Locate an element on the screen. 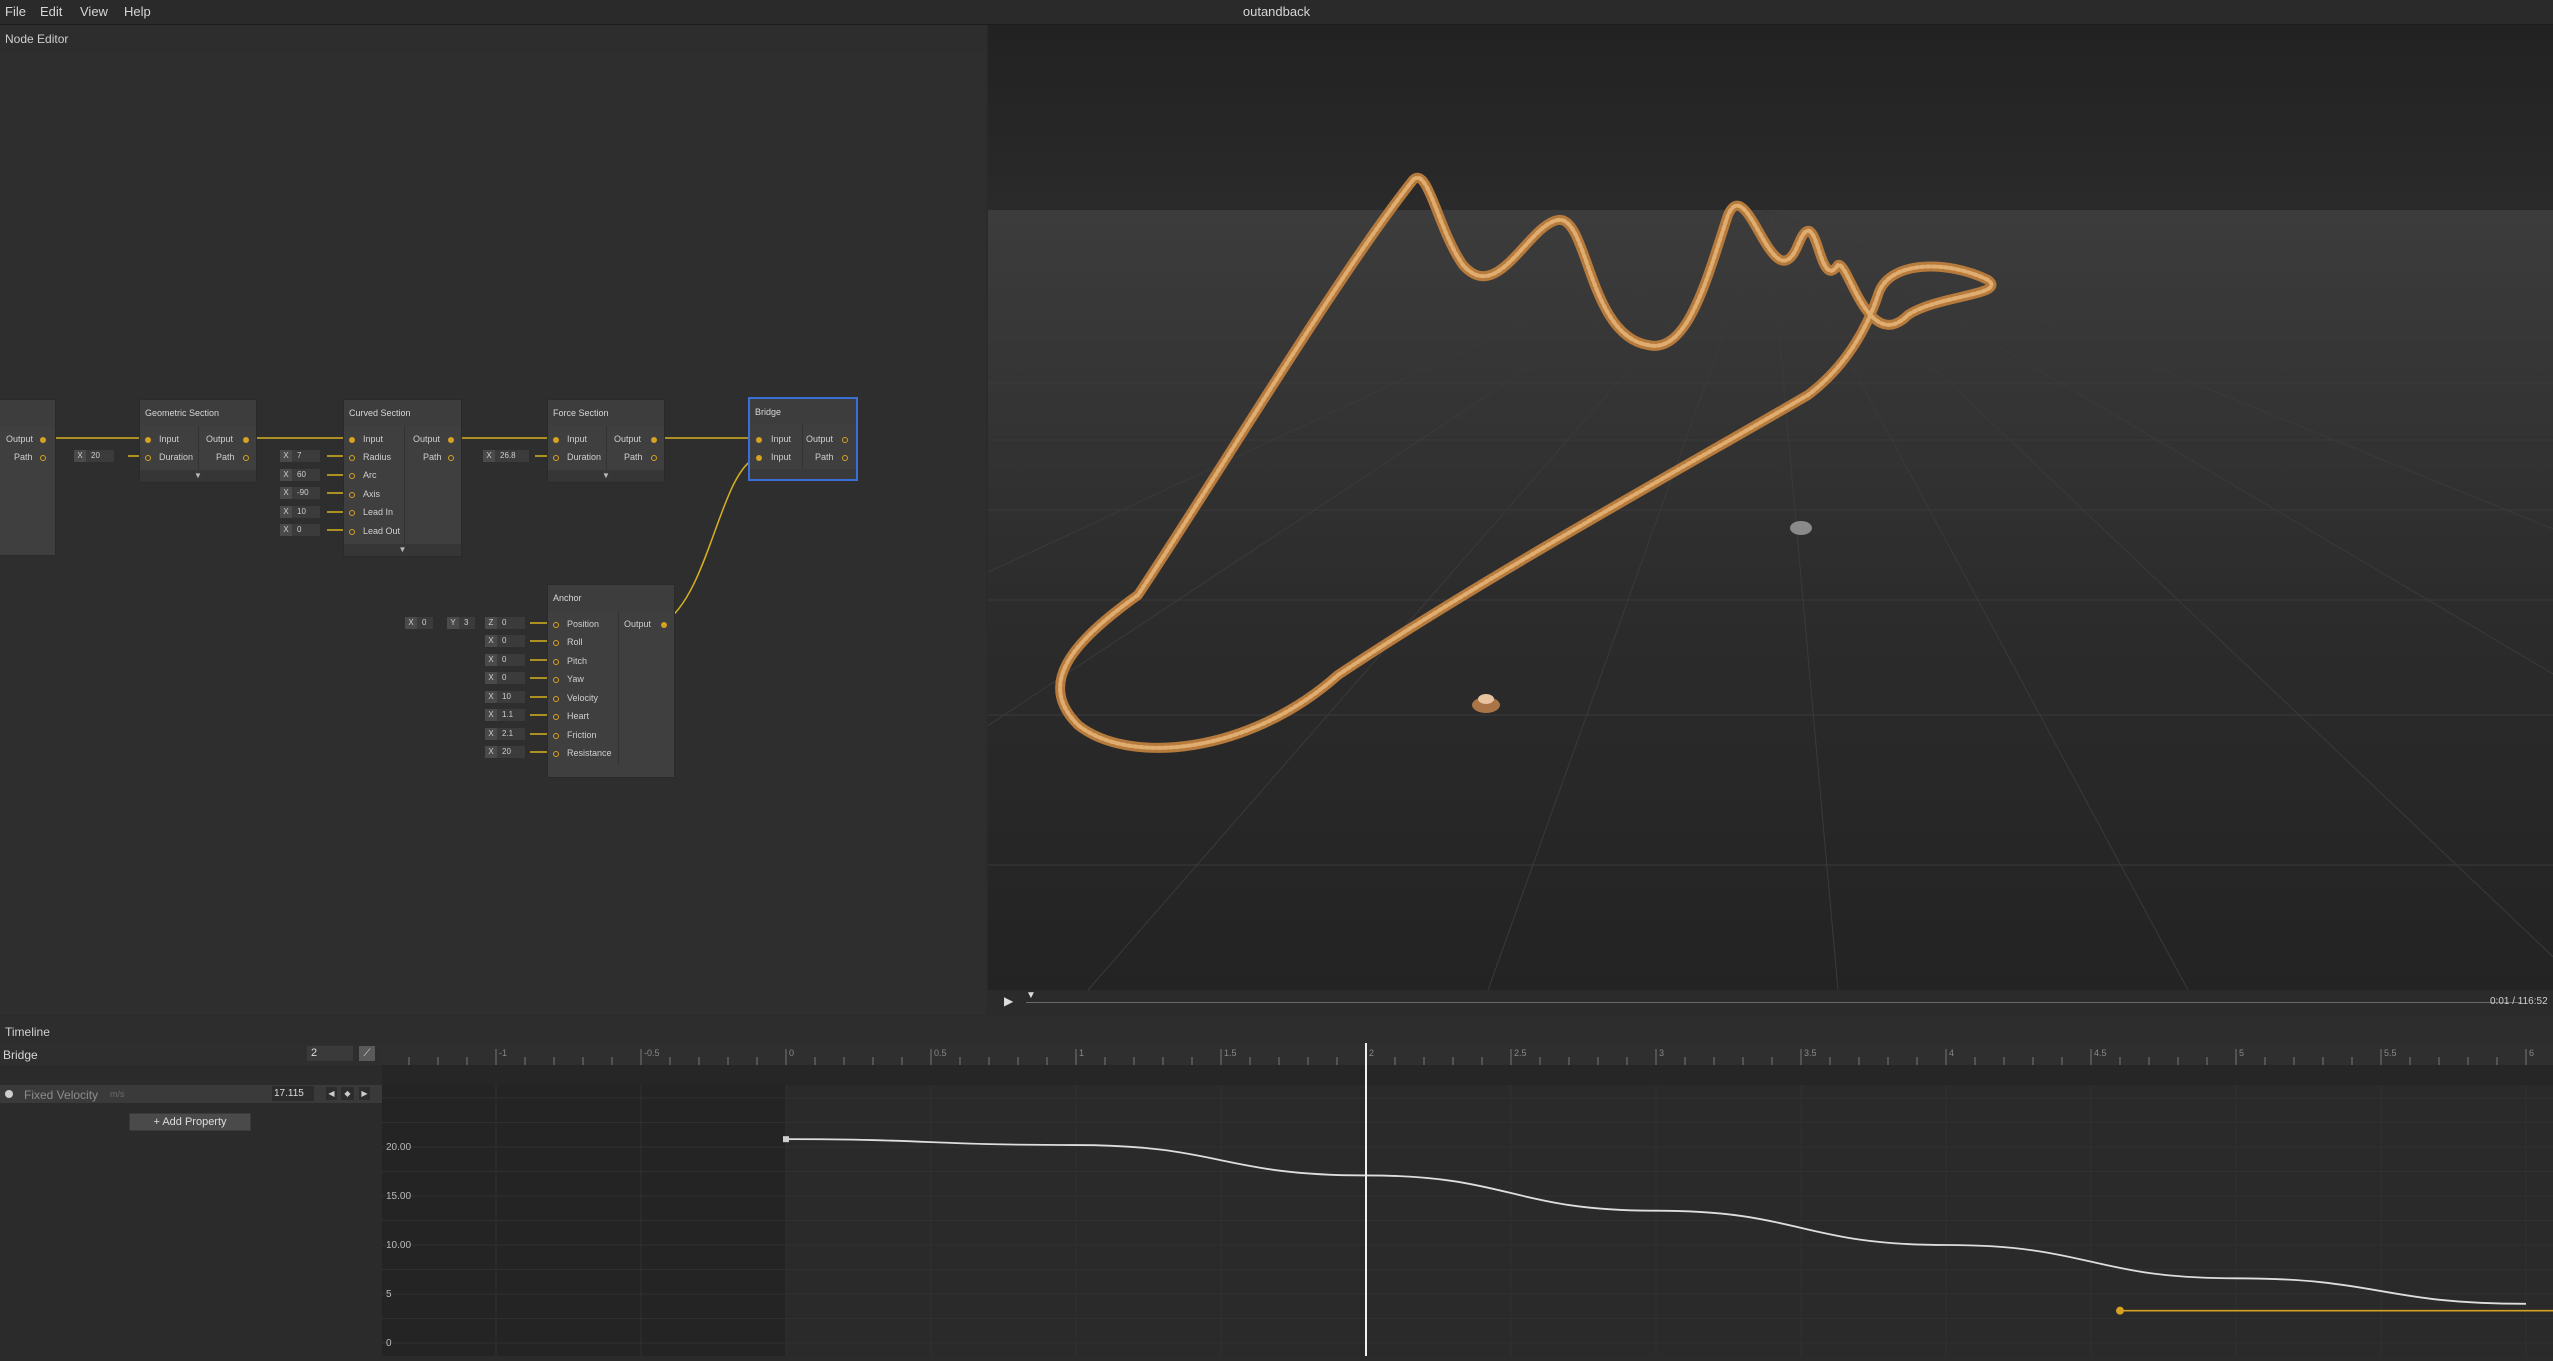 The height and width of the screenshot is (1361, 2553). port-yaw is located at coordinates (556, 680).